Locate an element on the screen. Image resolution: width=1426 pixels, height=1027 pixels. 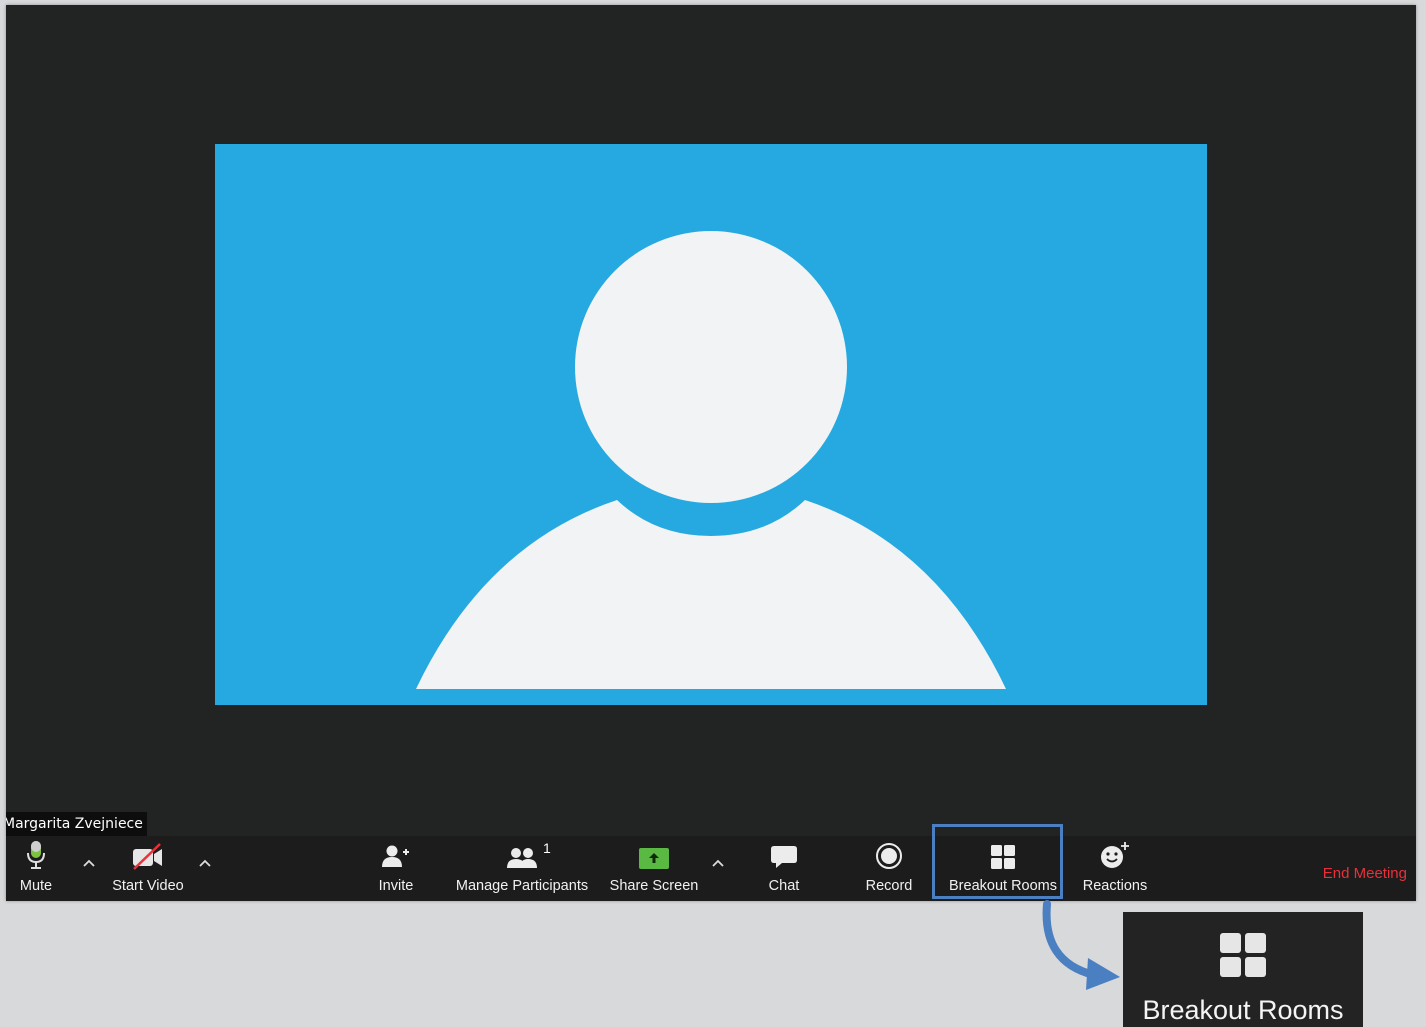
chat-button: Chat is located at coordinates (784, 868).